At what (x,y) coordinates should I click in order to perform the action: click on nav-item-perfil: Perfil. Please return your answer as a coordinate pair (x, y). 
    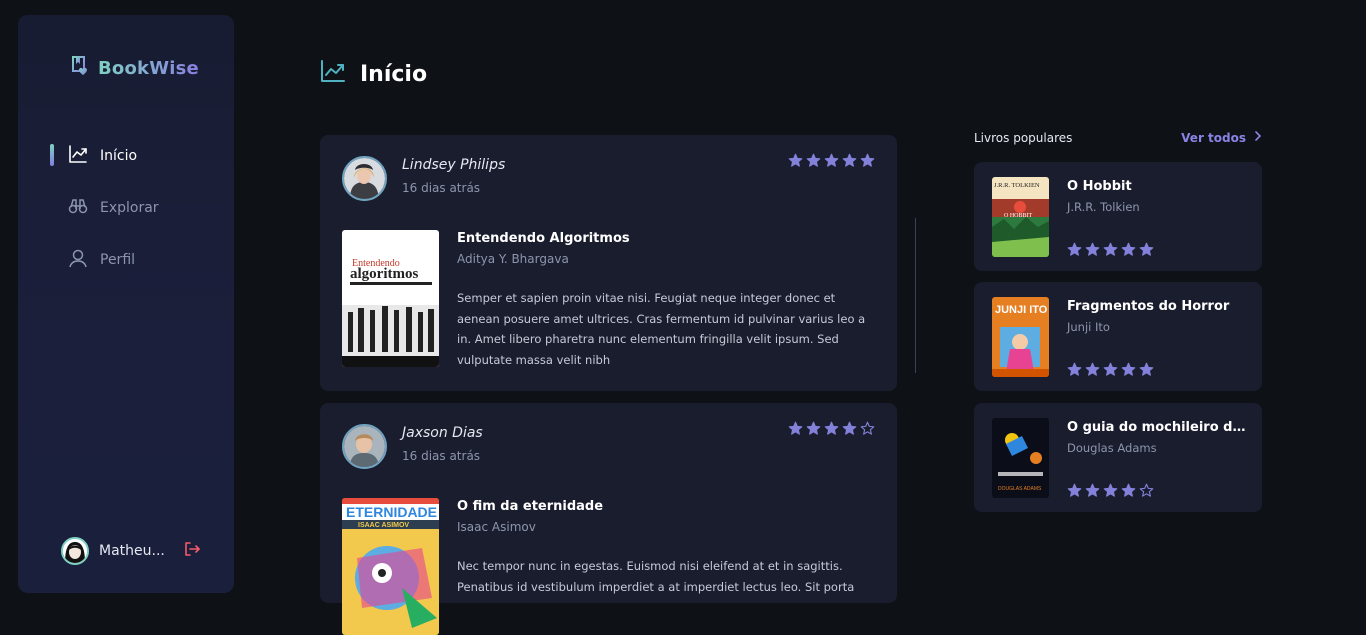
    Looking at the image, I should click on (113, 260).